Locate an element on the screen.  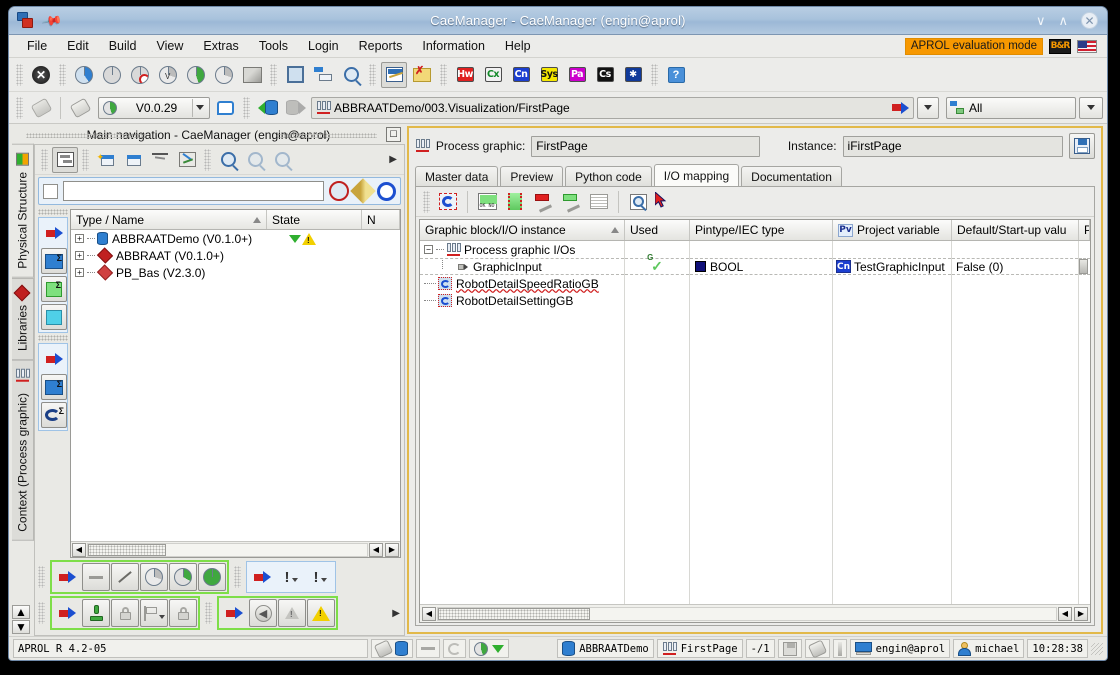
filter-combo: All is located at coordinates (1011, 107).